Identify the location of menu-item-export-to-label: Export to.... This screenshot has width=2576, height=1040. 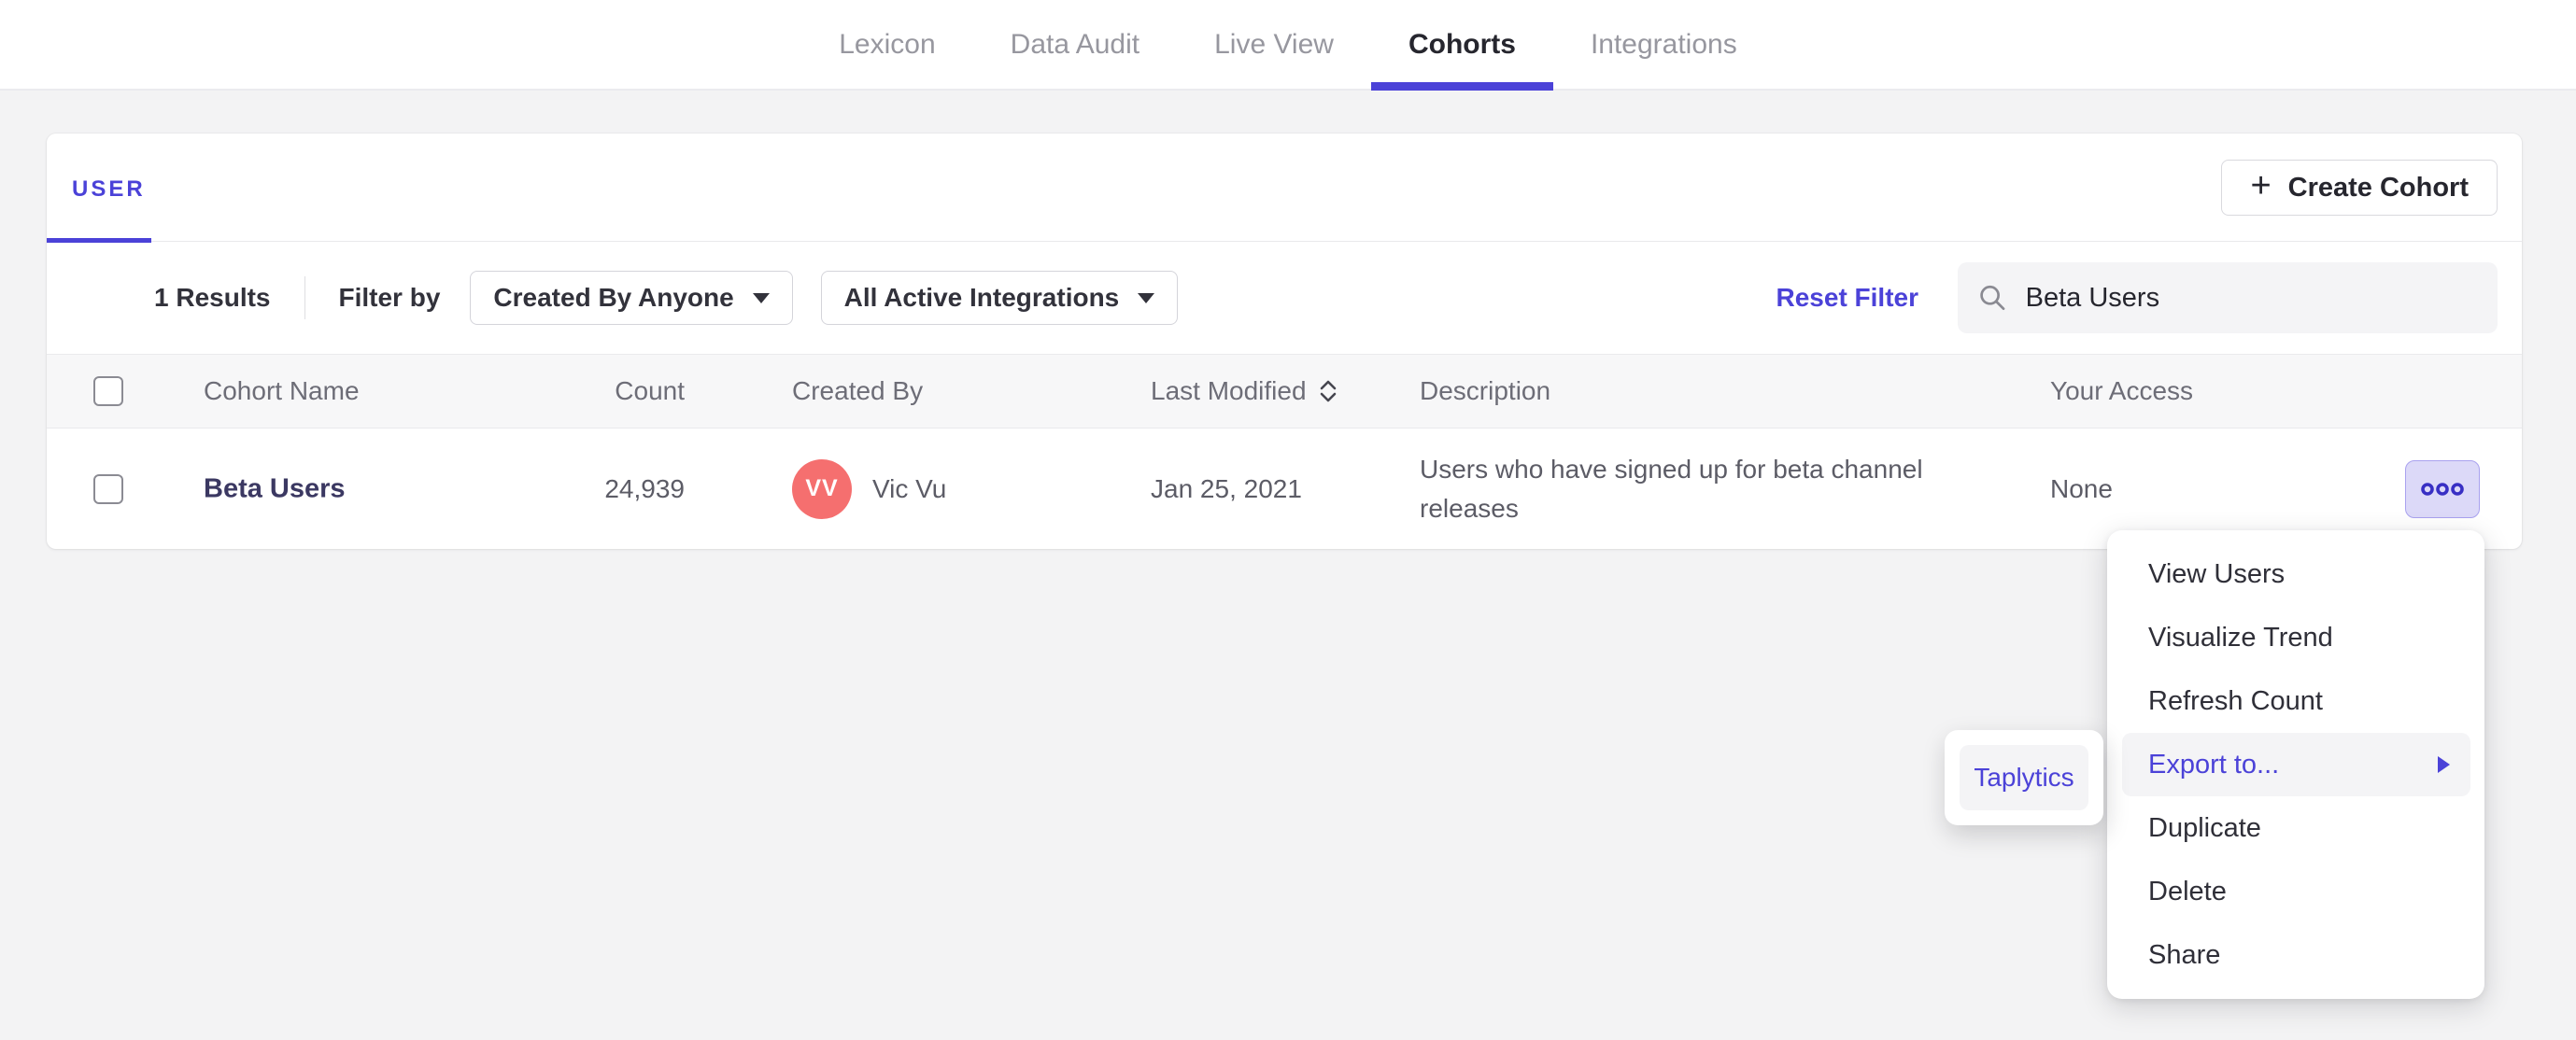
(2214, 764).